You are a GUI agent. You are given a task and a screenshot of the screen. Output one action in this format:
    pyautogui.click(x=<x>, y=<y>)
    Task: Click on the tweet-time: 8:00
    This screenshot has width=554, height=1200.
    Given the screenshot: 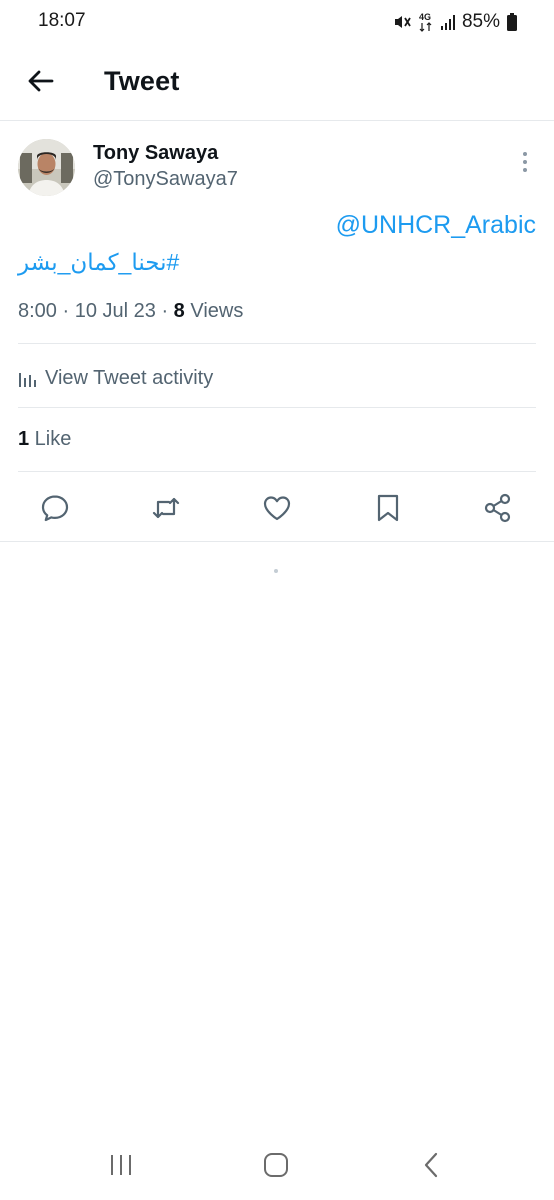 What is the action you would take?
    pyautogui.click(x=37, y=311)
    